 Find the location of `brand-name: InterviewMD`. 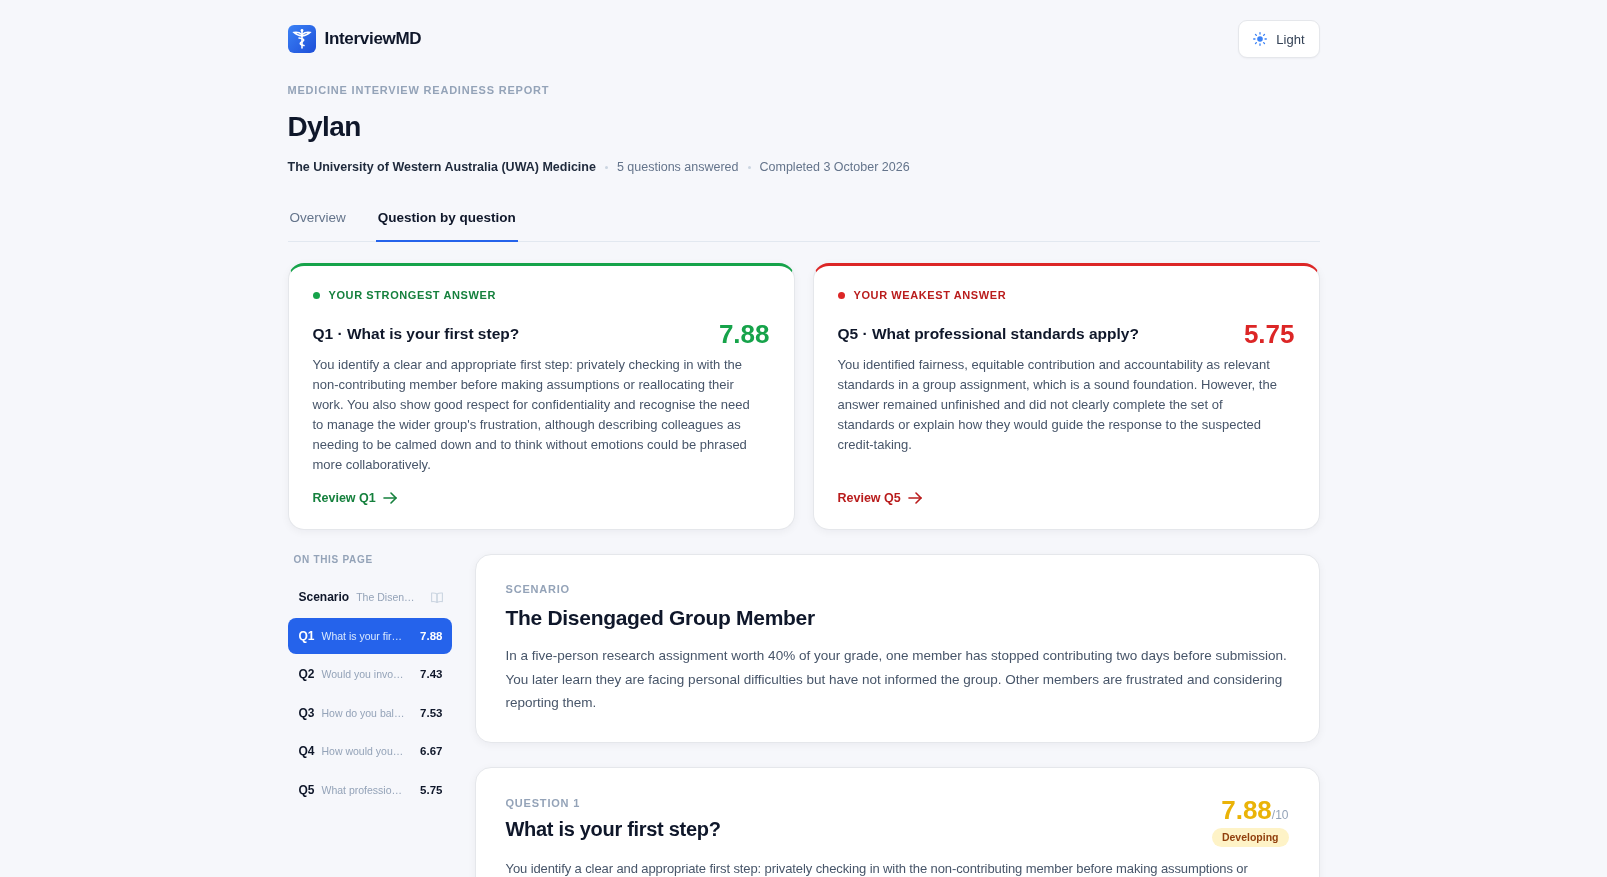

brand-name: InterviewMD is located at coordinates (373, 39).